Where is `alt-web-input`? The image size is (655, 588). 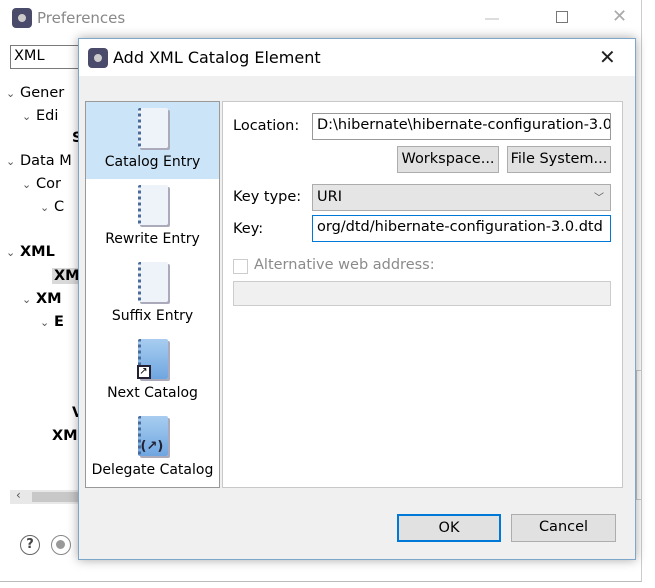
alt-web-input is located at coordinates (422, 293).